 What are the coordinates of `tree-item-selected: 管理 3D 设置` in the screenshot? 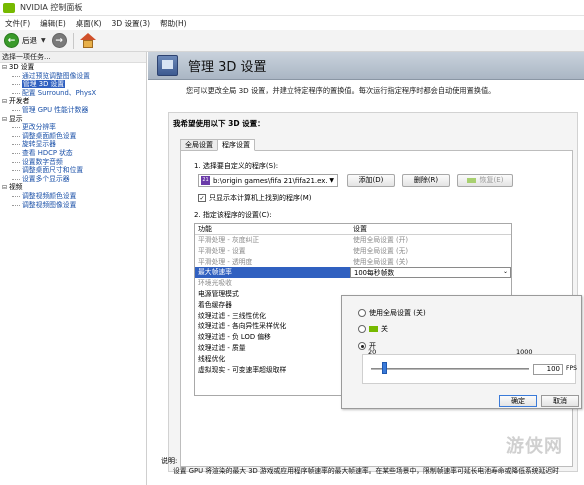 It's located at (73, 84).